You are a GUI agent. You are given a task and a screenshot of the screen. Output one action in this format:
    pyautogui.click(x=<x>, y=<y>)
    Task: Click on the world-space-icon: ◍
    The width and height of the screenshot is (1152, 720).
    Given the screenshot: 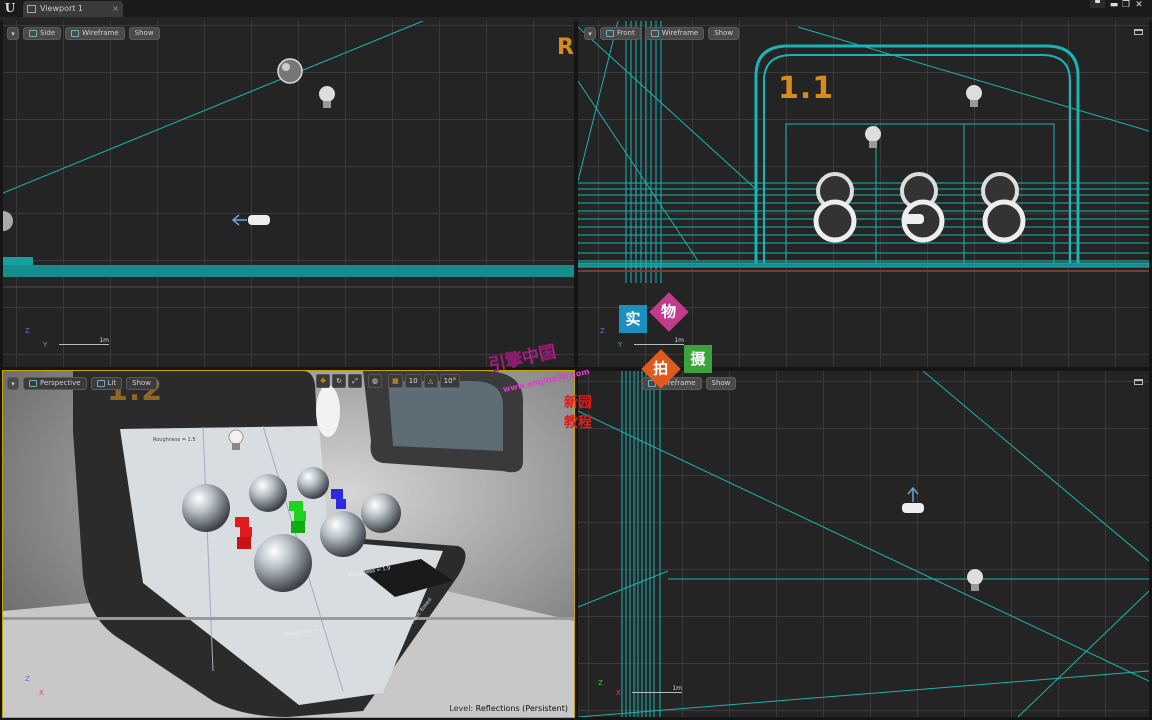 What is the action you would take?
    pyautogui.click(x=375, y=381)
    